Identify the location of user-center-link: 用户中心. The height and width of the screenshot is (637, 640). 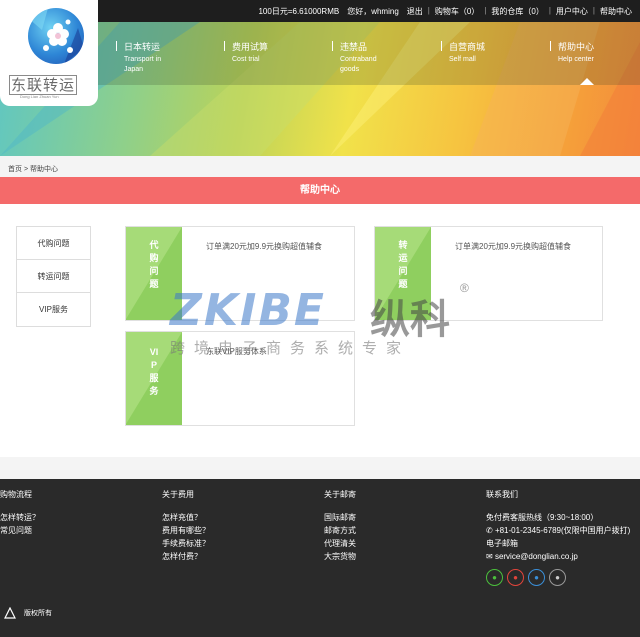
(572, 11).